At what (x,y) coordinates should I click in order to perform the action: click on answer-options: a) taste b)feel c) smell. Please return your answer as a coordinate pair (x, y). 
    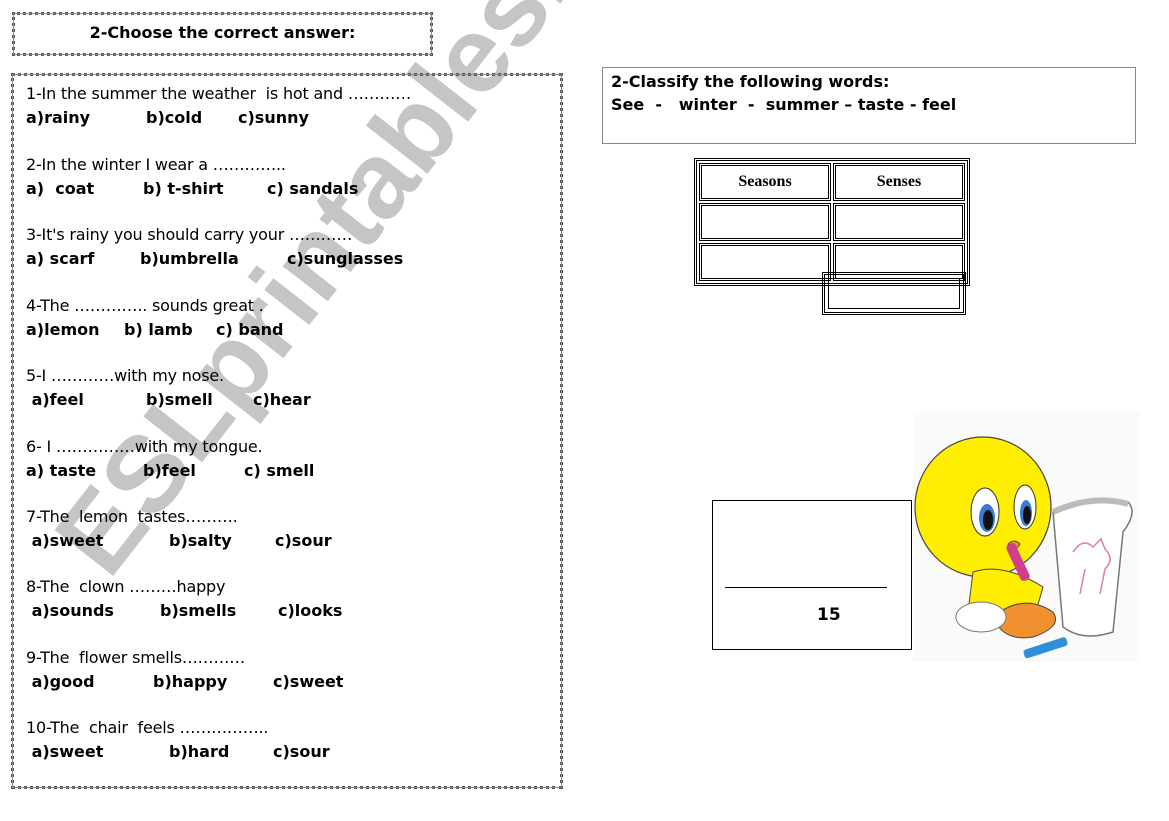
    Looking at the image, I should click on (170, 471).